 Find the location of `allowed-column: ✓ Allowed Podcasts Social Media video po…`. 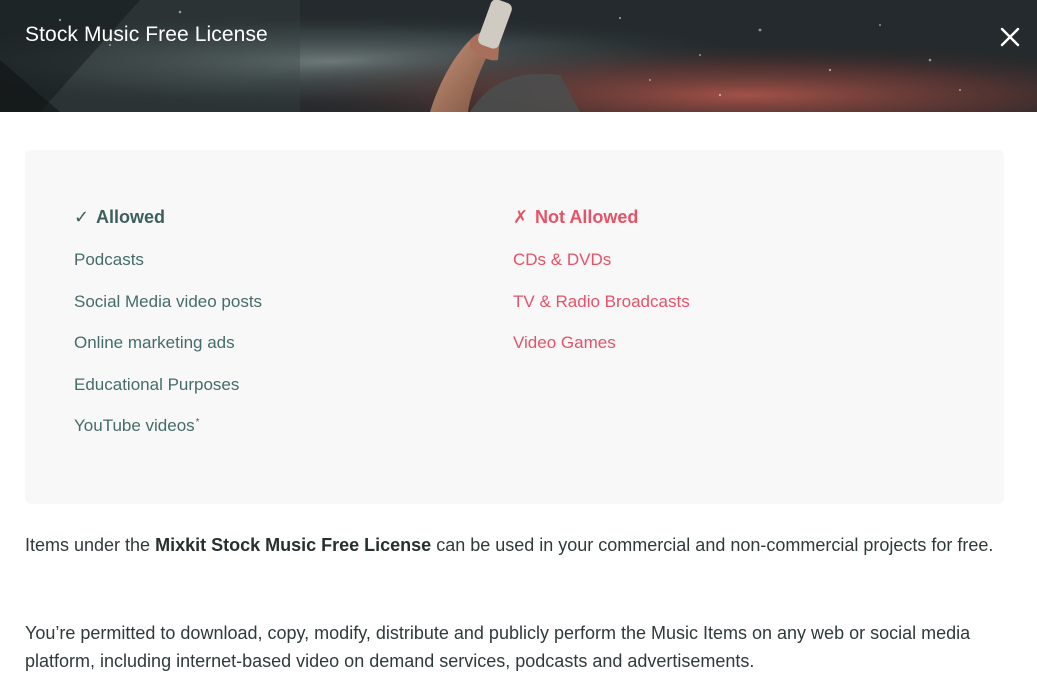

allowed-column: ✓ Allowed Podcasts Social Media video po… is located at coordinates (168, 330).